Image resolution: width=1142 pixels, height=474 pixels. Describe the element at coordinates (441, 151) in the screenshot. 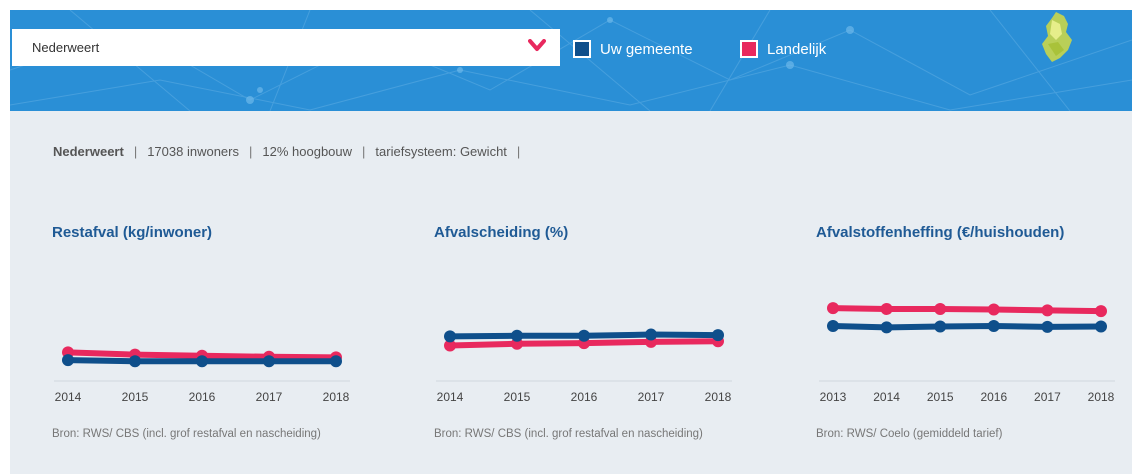

I see `info-tariff: tariefsysteem: Gewicht` at that location.